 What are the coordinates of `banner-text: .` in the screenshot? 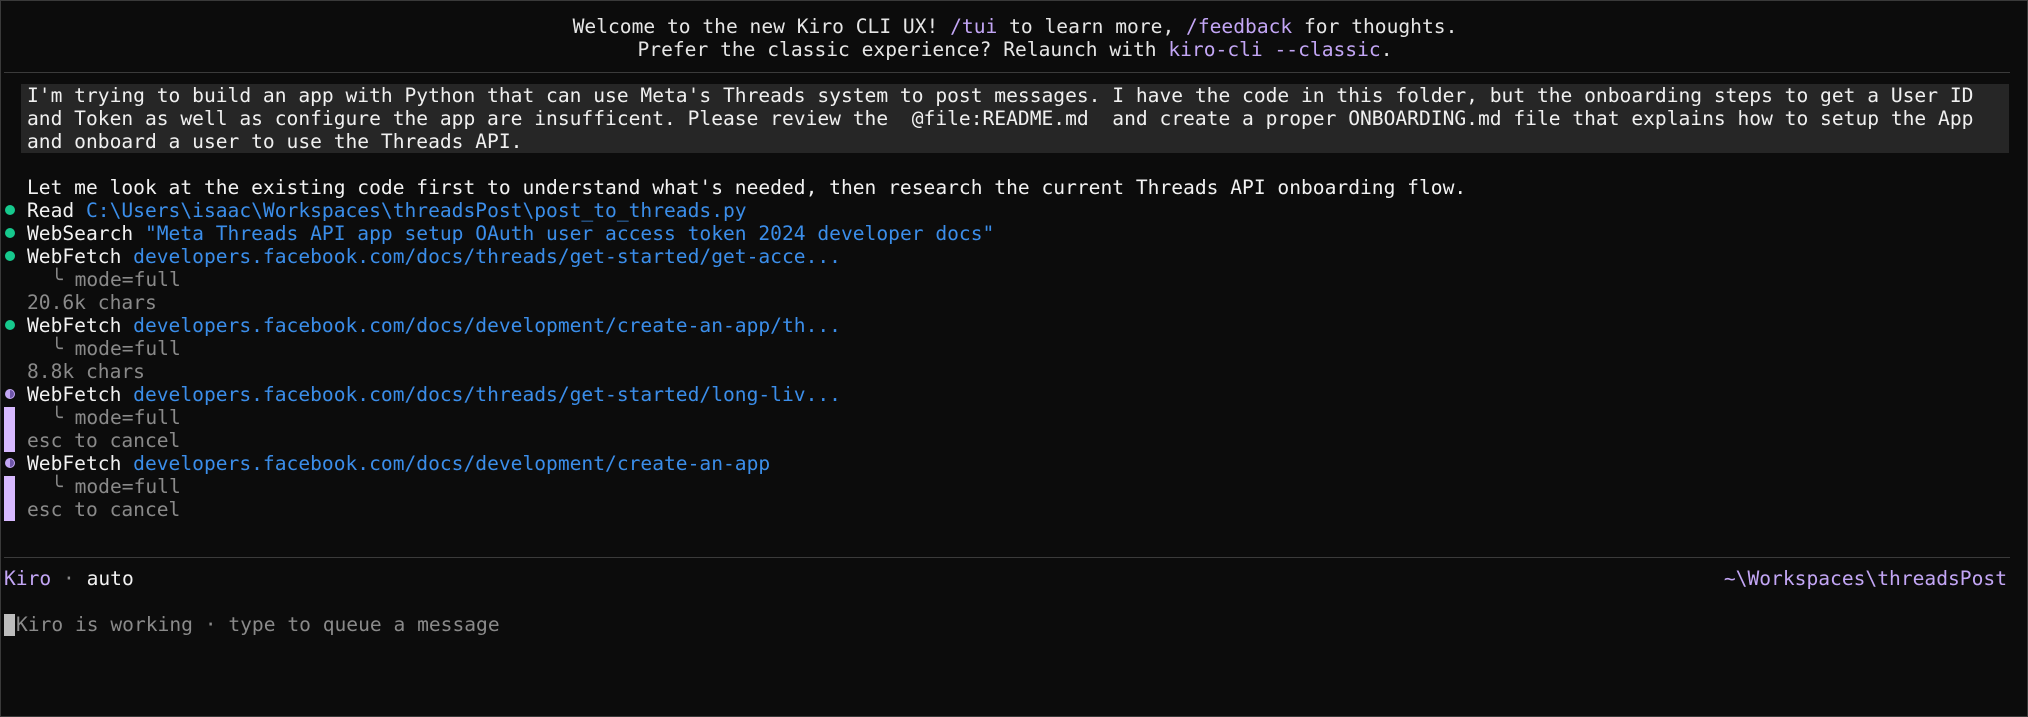 It's located at (1386, 49).